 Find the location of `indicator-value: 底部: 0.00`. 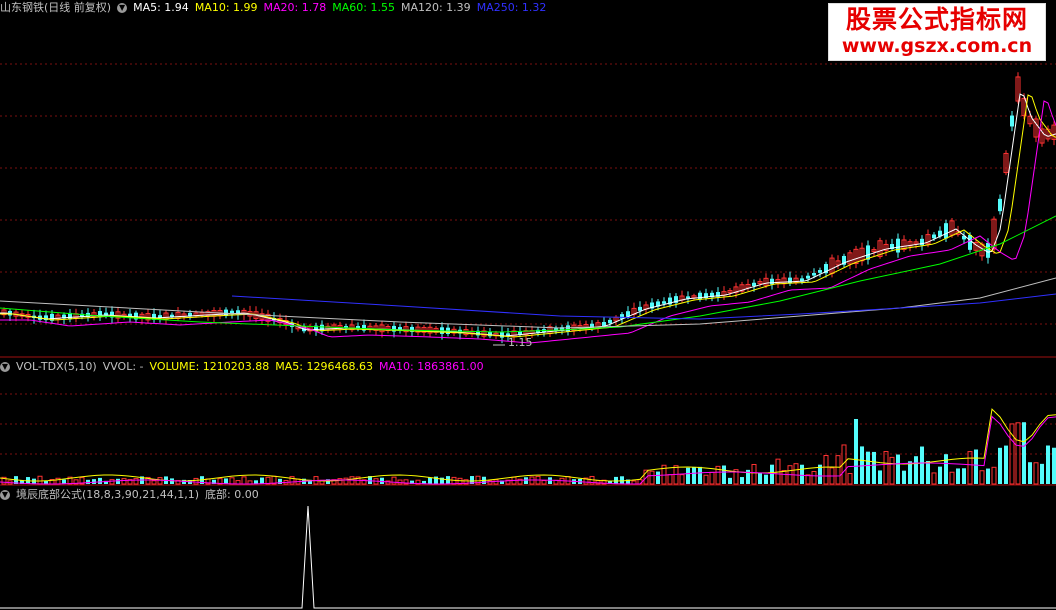

indicator-value: 底部: 0.00 is located at coordinates (232, 494).